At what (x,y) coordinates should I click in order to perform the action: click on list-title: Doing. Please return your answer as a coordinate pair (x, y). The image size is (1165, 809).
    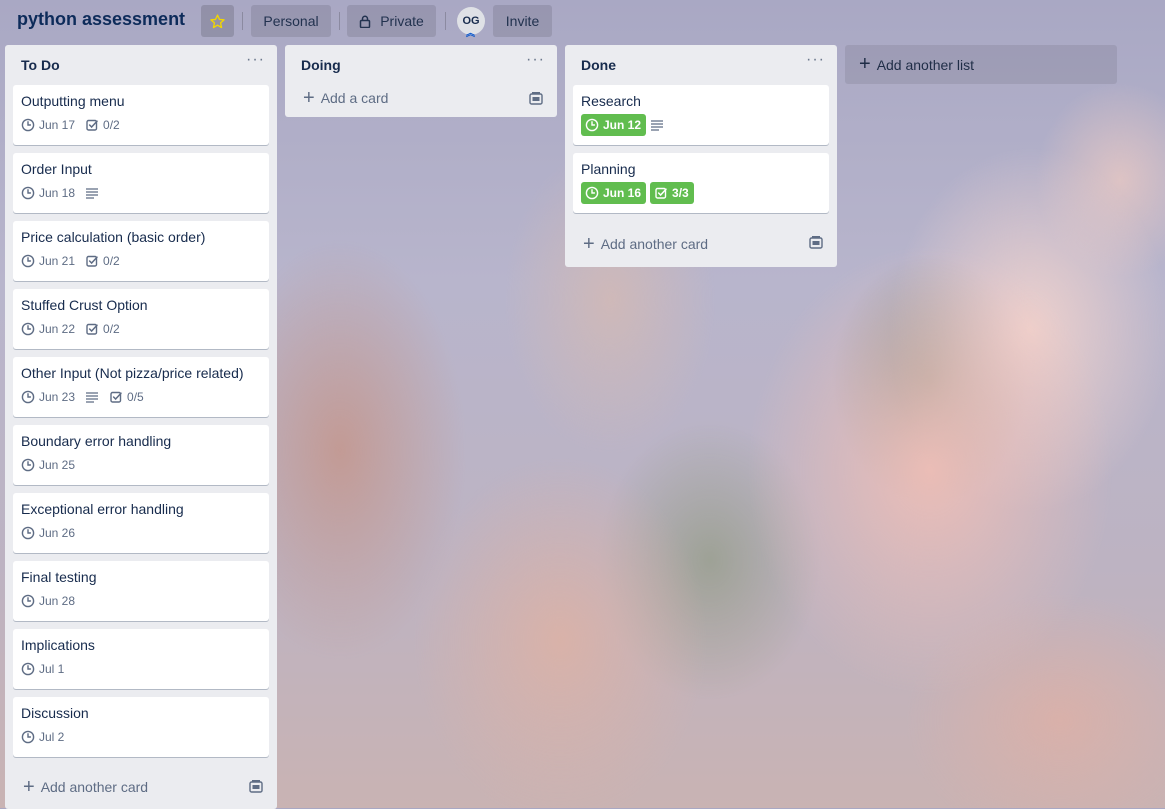
    Looking at the image, I should click on (321, 65).